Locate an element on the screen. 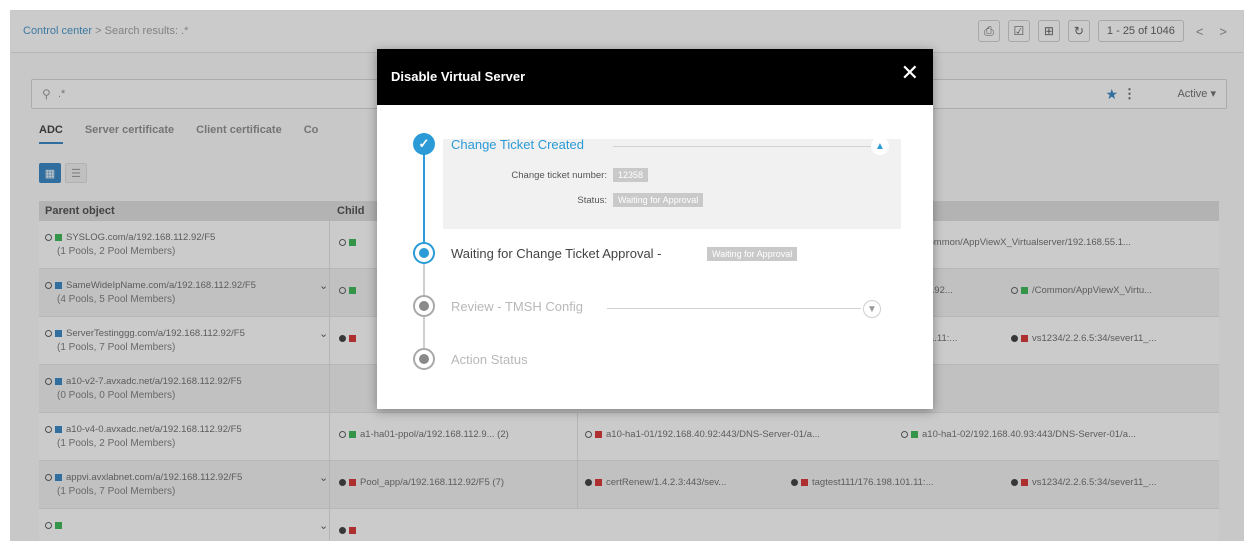 This screenshot has height=541, width=1252. ticket-number-label: Change ticket number: is located at coordinates (559, 175).